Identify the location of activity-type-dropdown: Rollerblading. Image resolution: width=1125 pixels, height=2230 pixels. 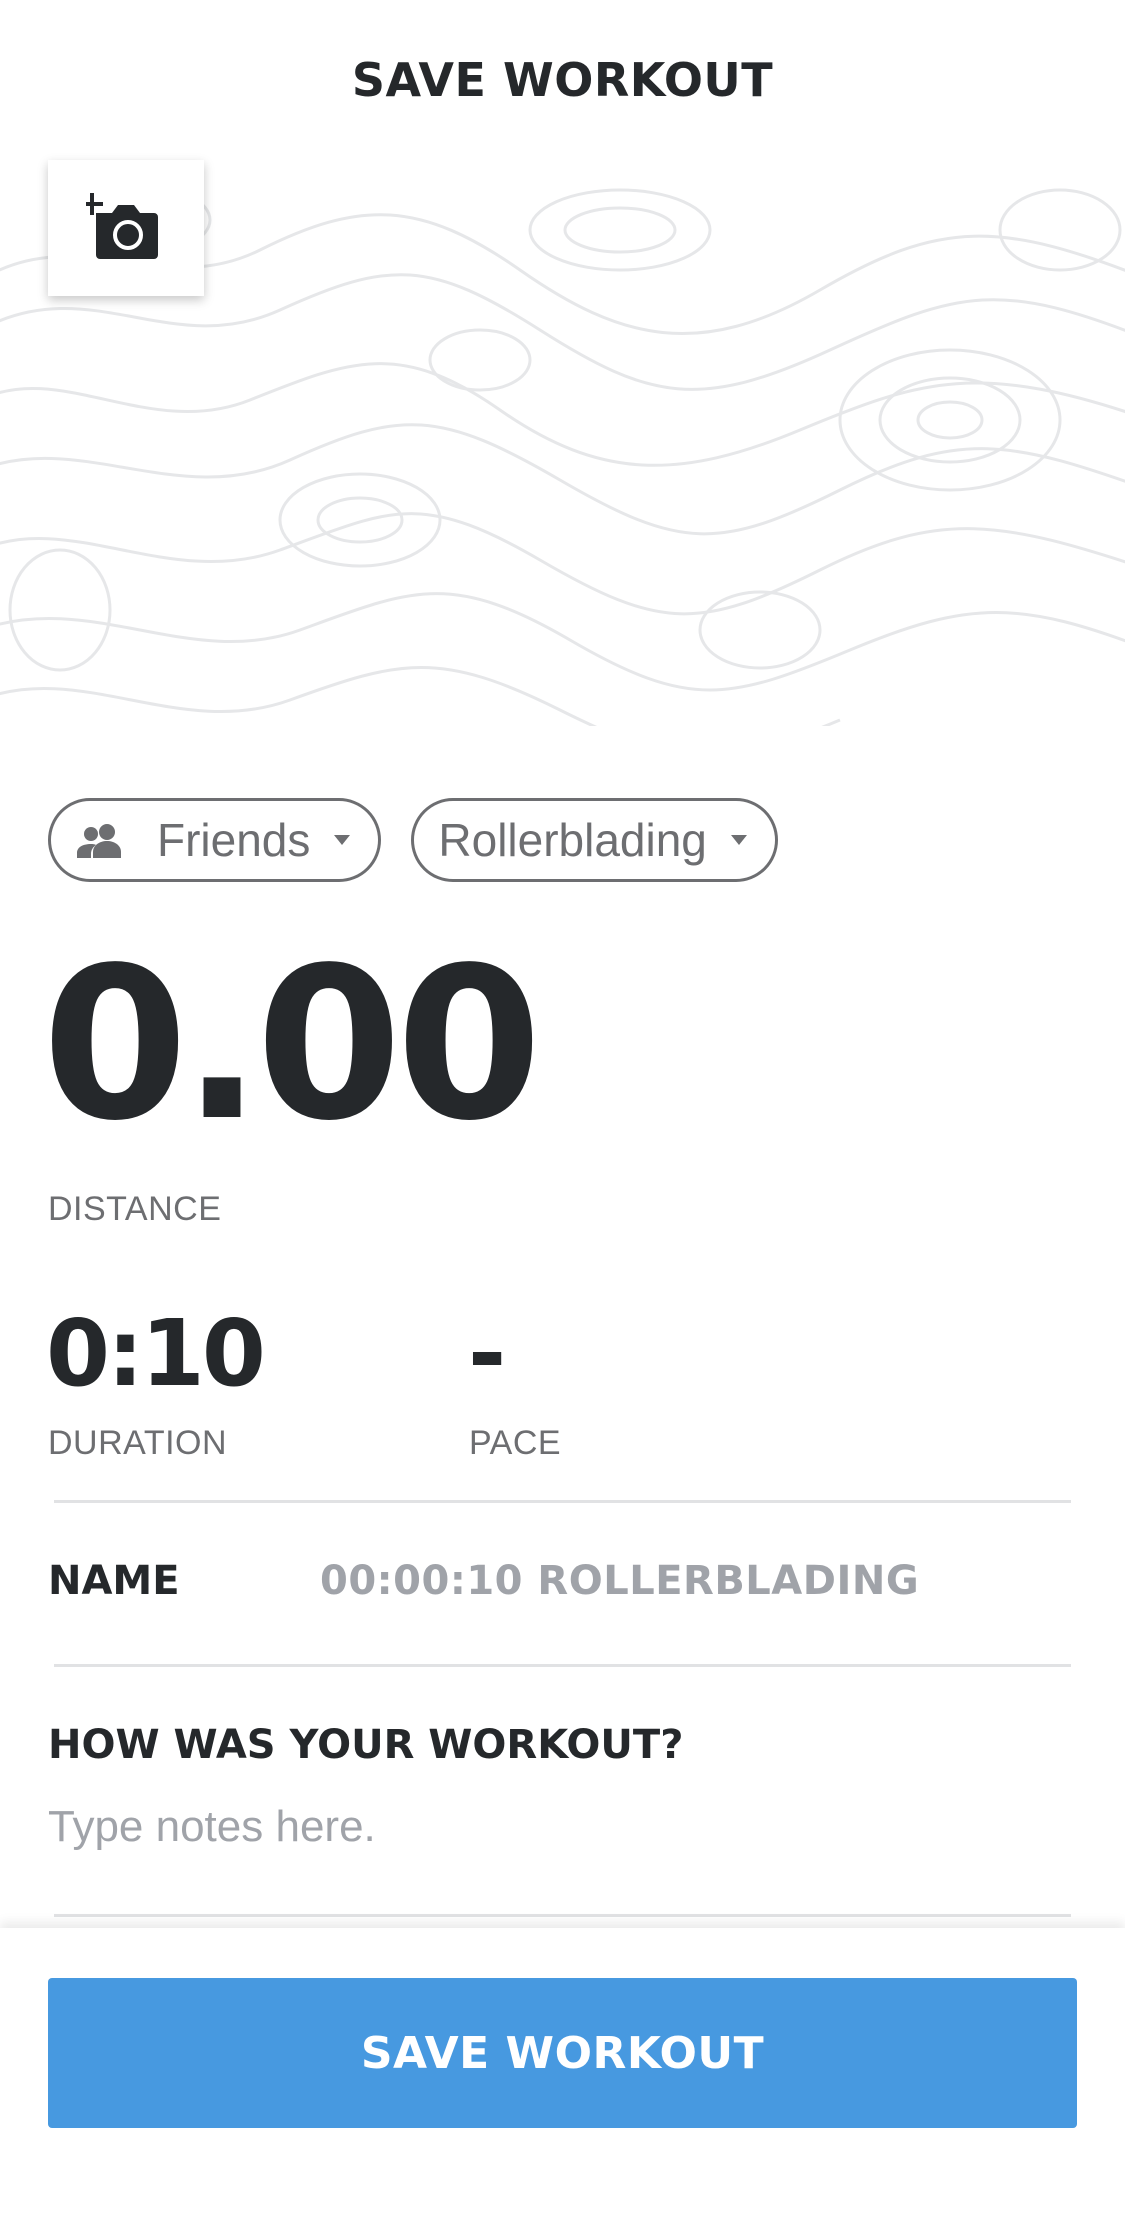
(594, 840).